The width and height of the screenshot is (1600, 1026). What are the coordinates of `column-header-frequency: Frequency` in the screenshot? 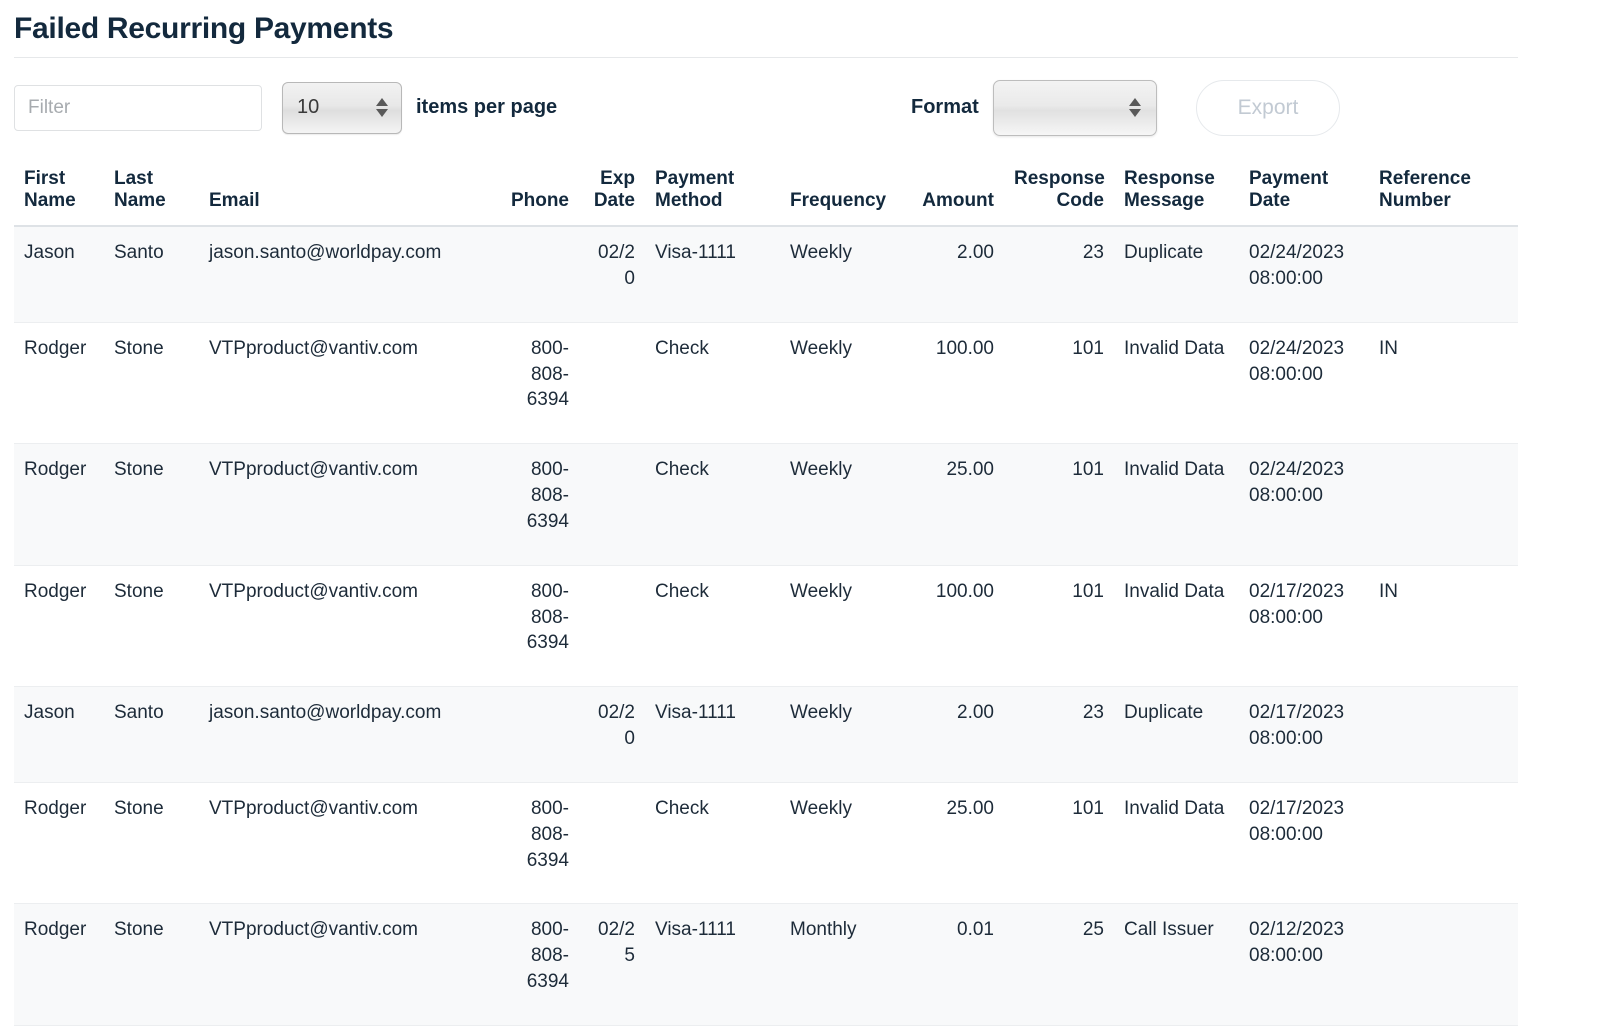 It's located at (840, 192).